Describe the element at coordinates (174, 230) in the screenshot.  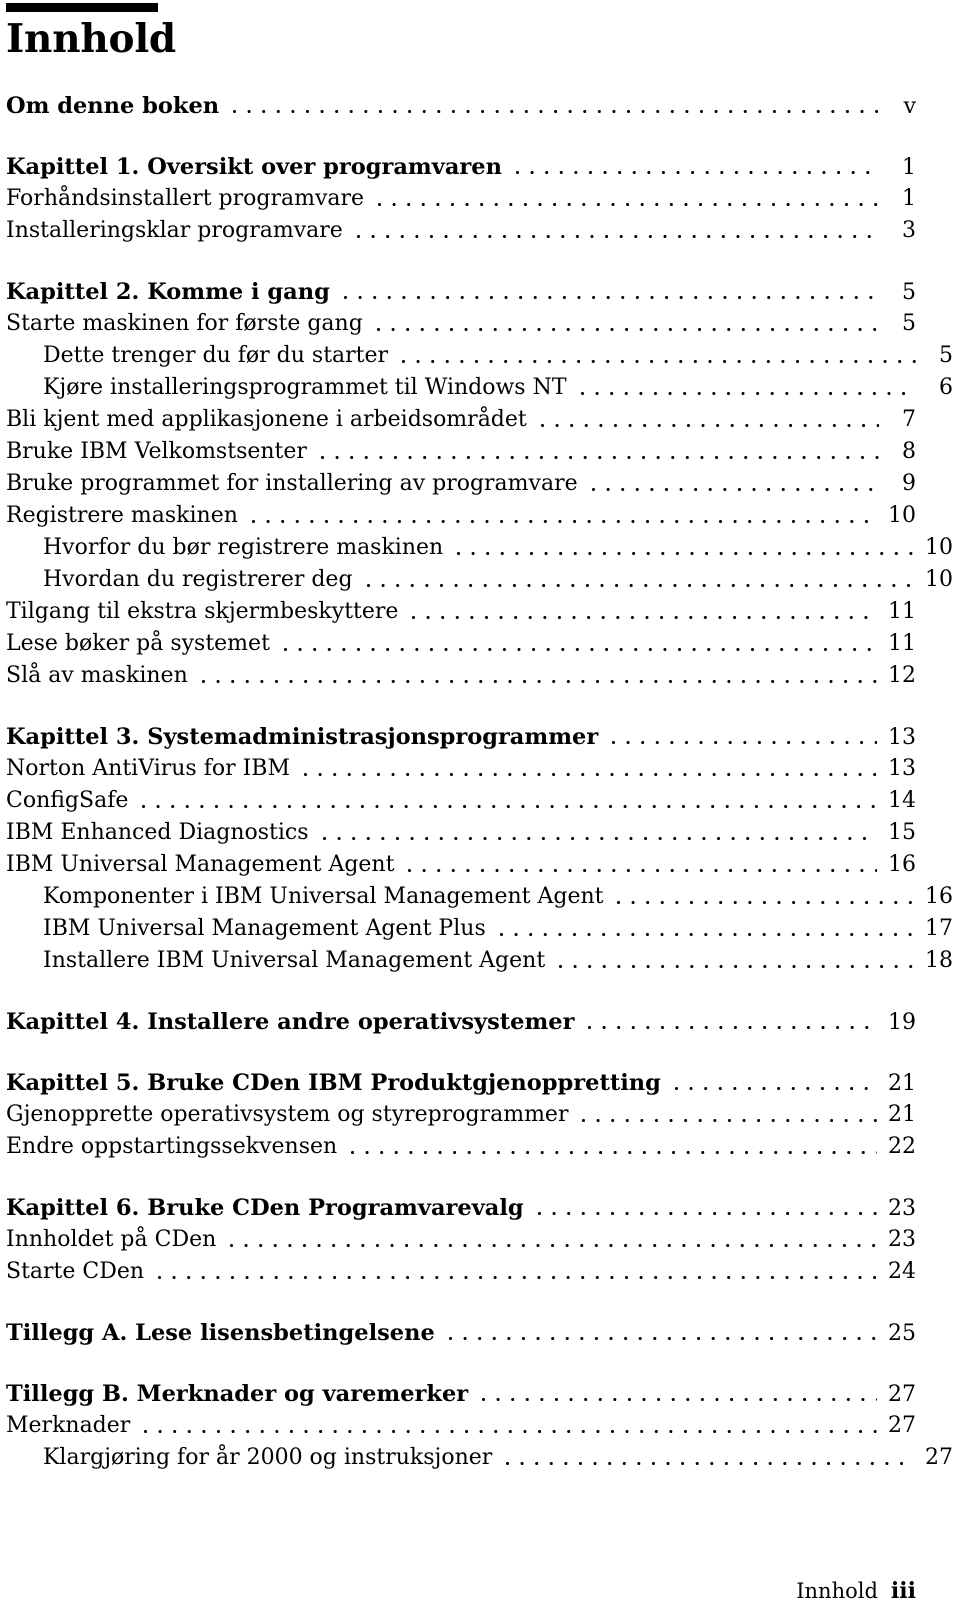
I see `toc-entry-label: Installeringsklar programvare` at that location.